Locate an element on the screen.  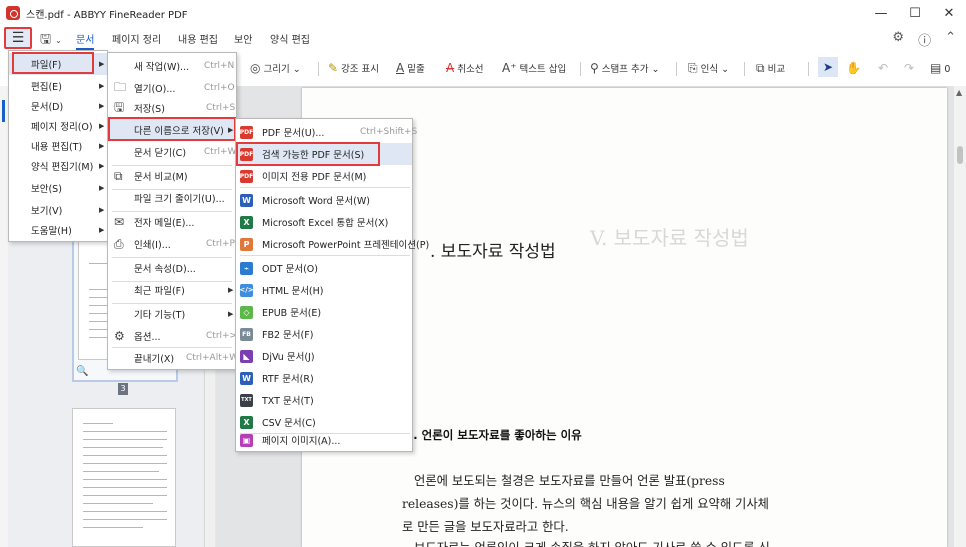
menu-open: 🗀 열기(O)... Ctrl+O is located at coordinates (172, 88).